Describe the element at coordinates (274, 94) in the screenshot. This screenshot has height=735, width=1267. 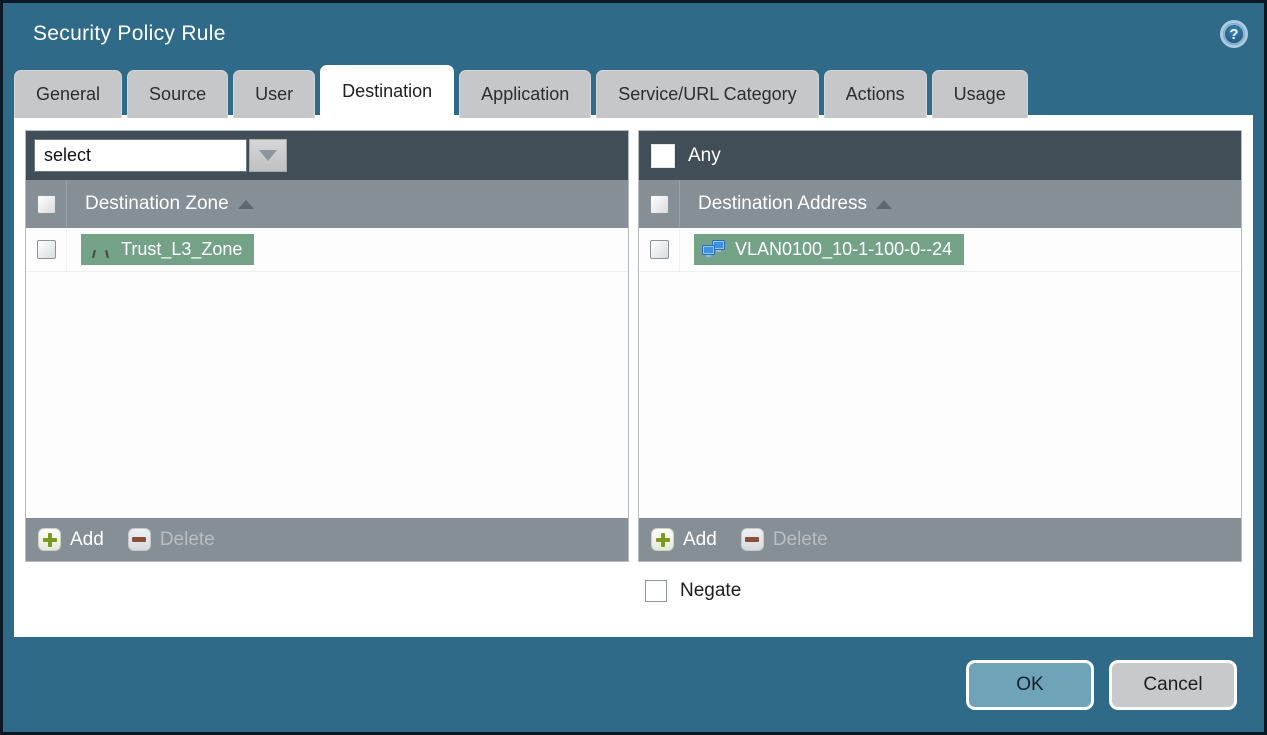
I see `tab-user: User` at that location.